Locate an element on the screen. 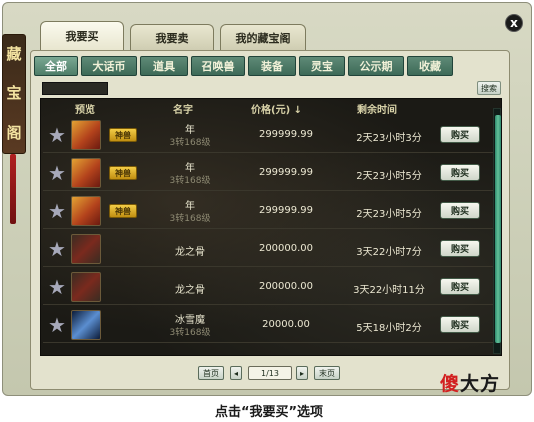  scrollbar-thumb is located at coordinates (498, 229).